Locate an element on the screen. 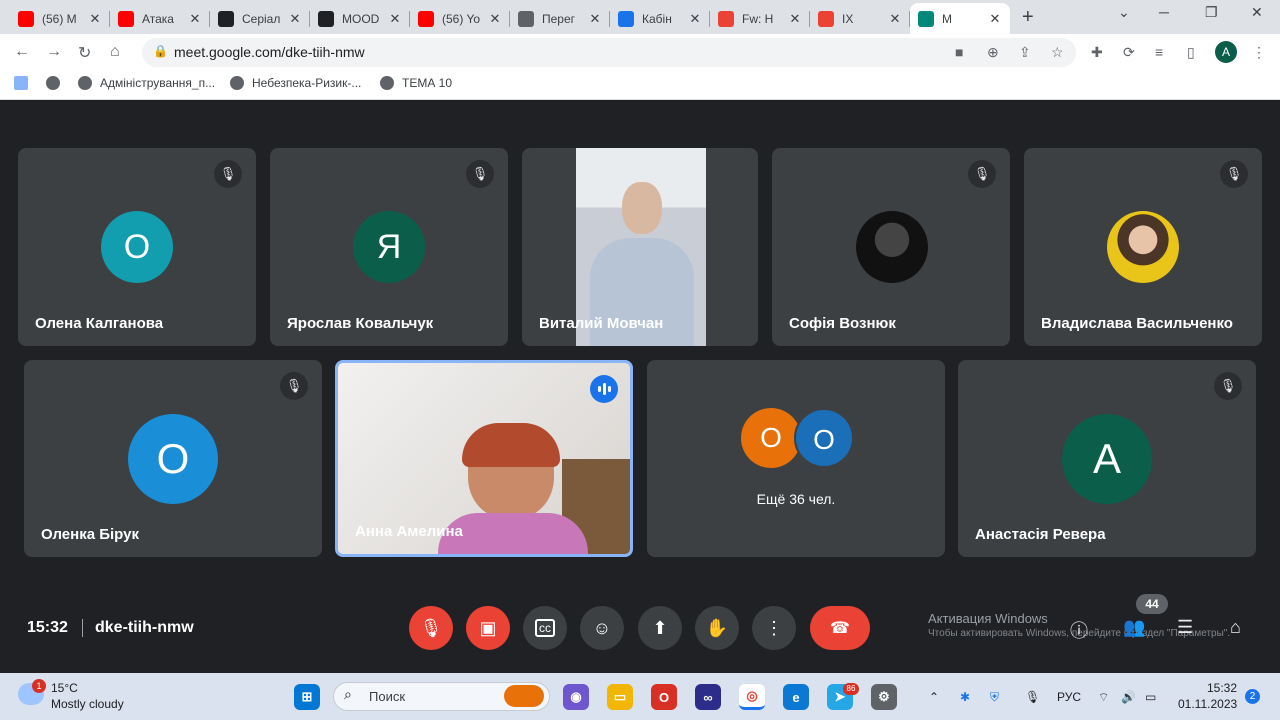  tab-title: Перег is located at coordinates (559, 18).